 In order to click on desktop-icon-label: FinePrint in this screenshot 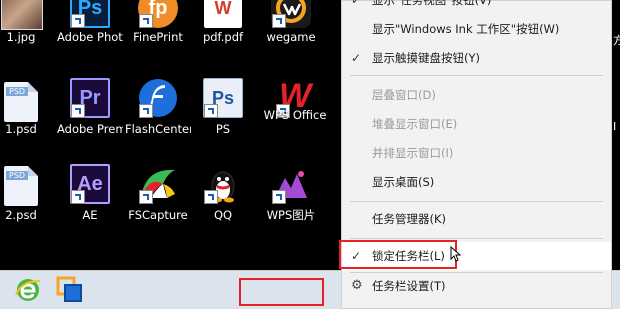, I will do `click(158, 37)`.